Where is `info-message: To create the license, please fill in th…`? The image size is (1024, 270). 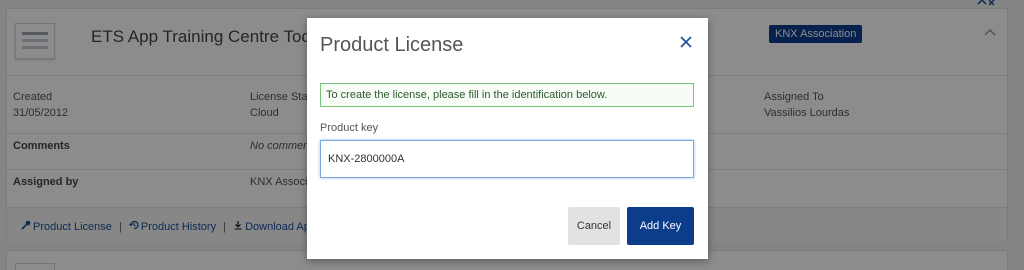
info-message: To create the license, please fill in th… is located at coordinates (507, 95).